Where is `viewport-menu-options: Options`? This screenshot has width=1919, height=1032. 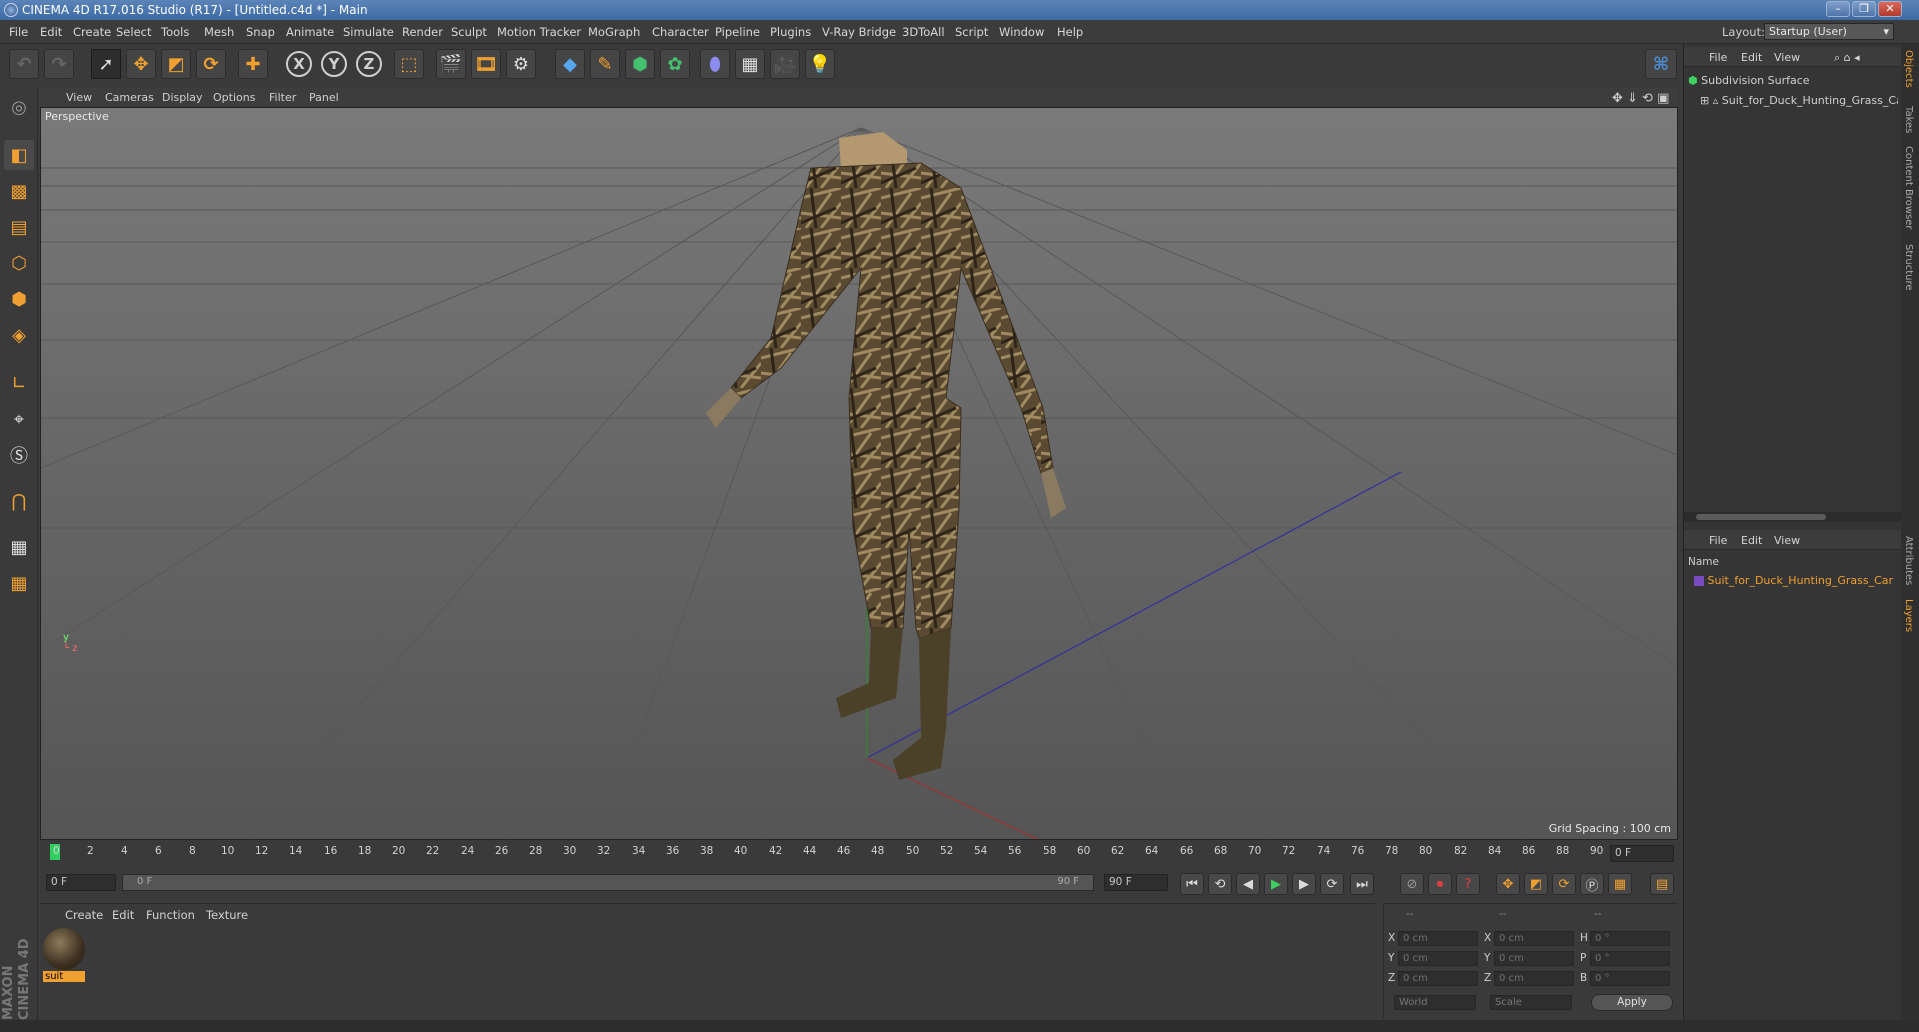
viewport-menu-options: Options is located at coordinates (234, 97).